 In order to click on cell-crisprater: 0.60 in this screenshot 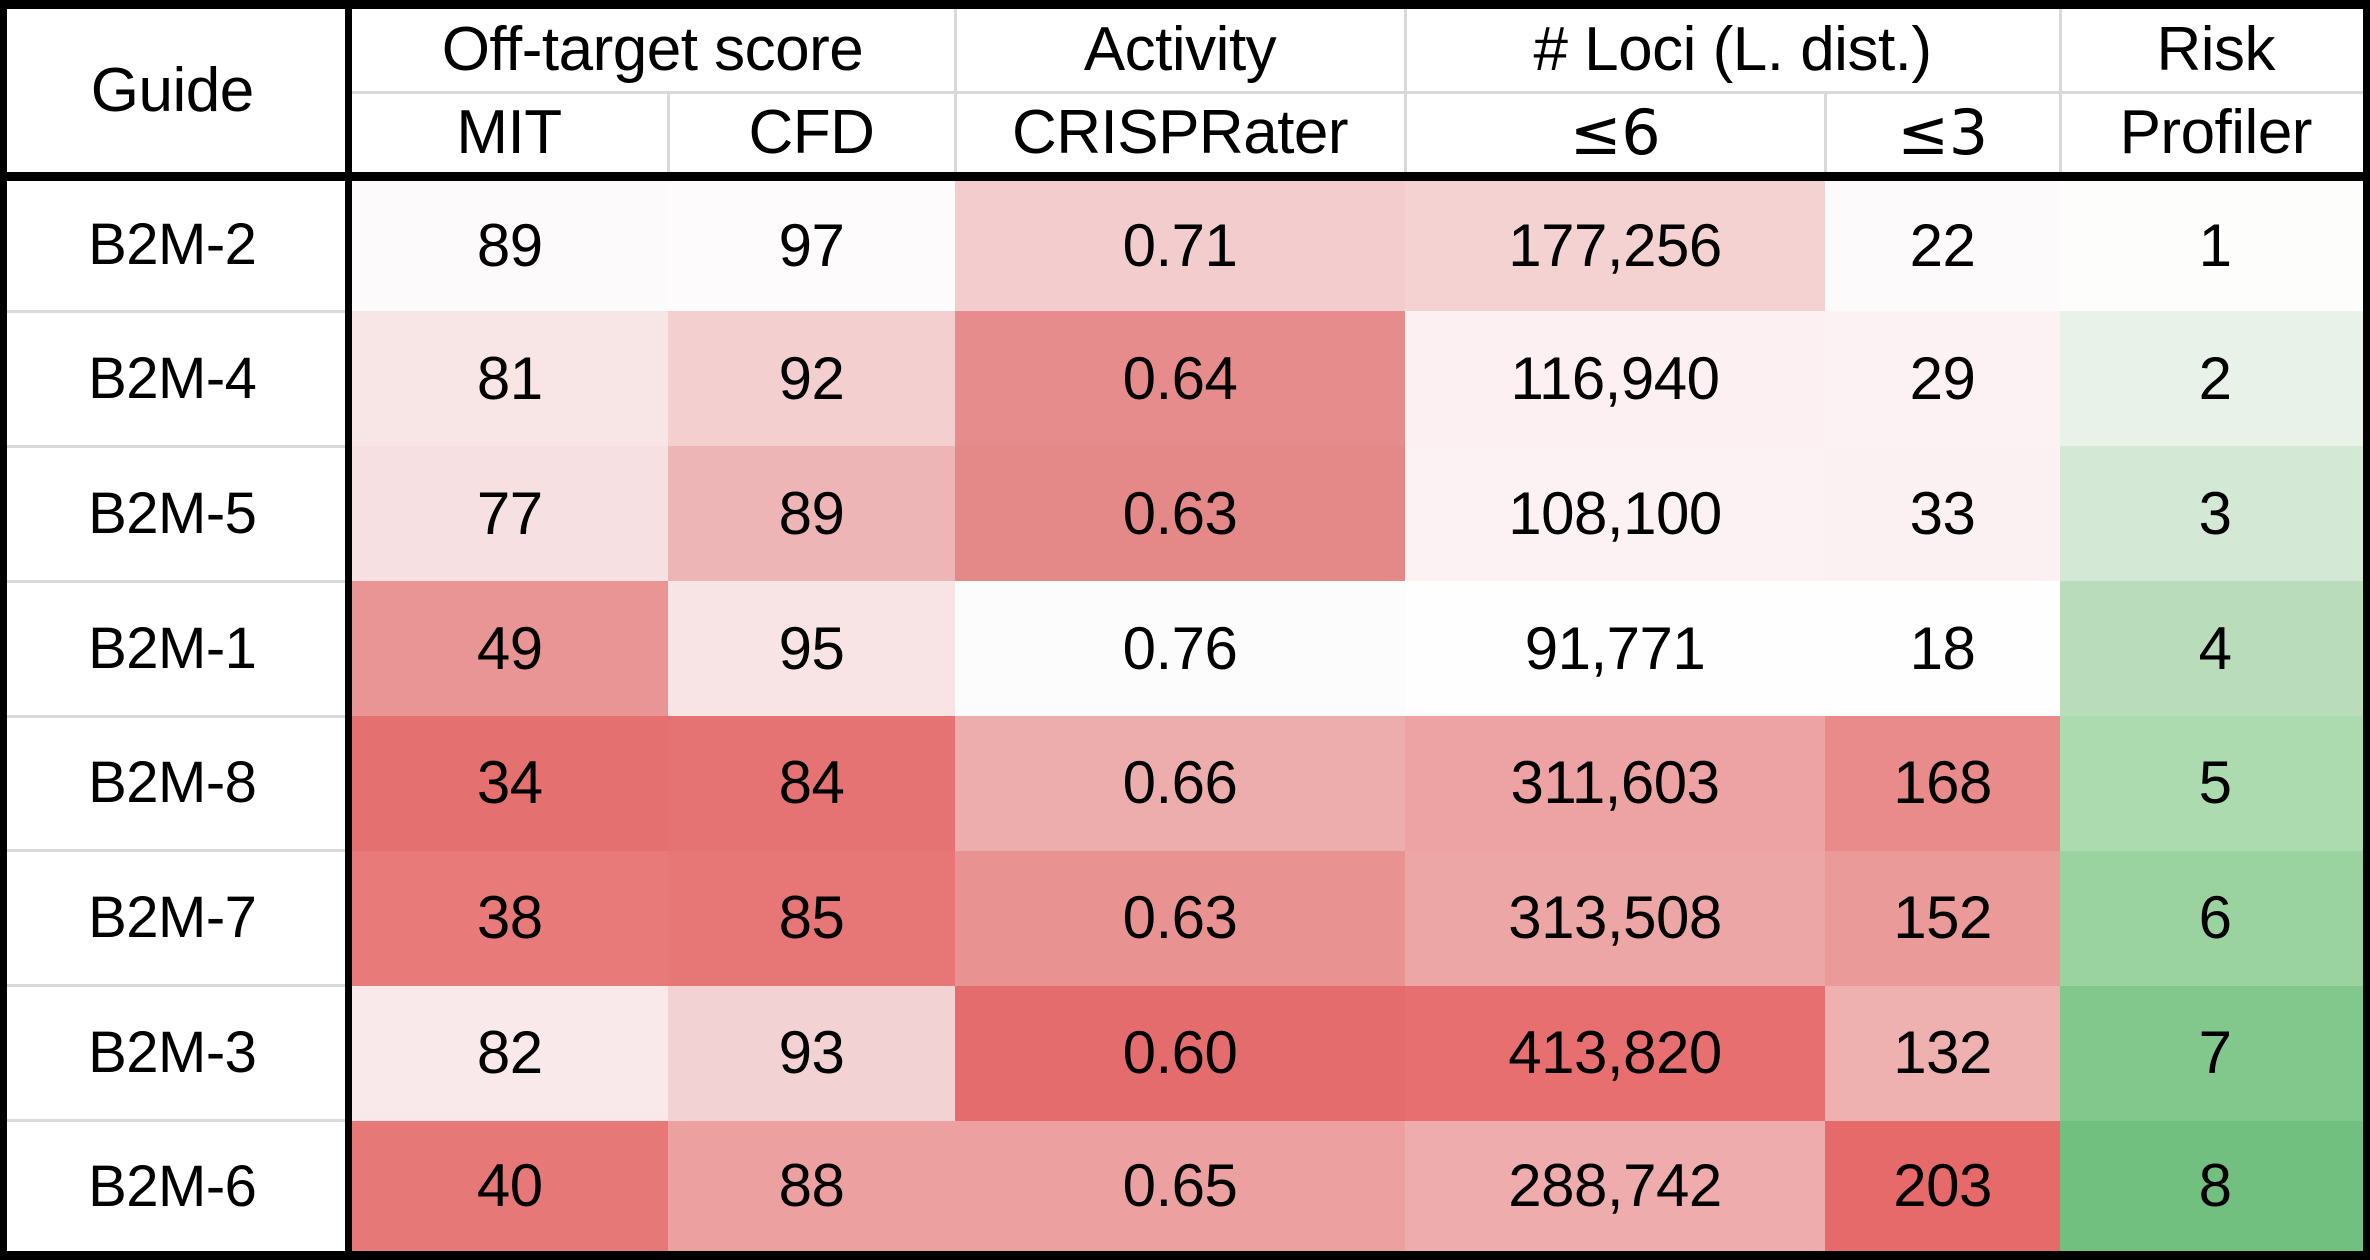, I will do `click(1180, 1053)`.